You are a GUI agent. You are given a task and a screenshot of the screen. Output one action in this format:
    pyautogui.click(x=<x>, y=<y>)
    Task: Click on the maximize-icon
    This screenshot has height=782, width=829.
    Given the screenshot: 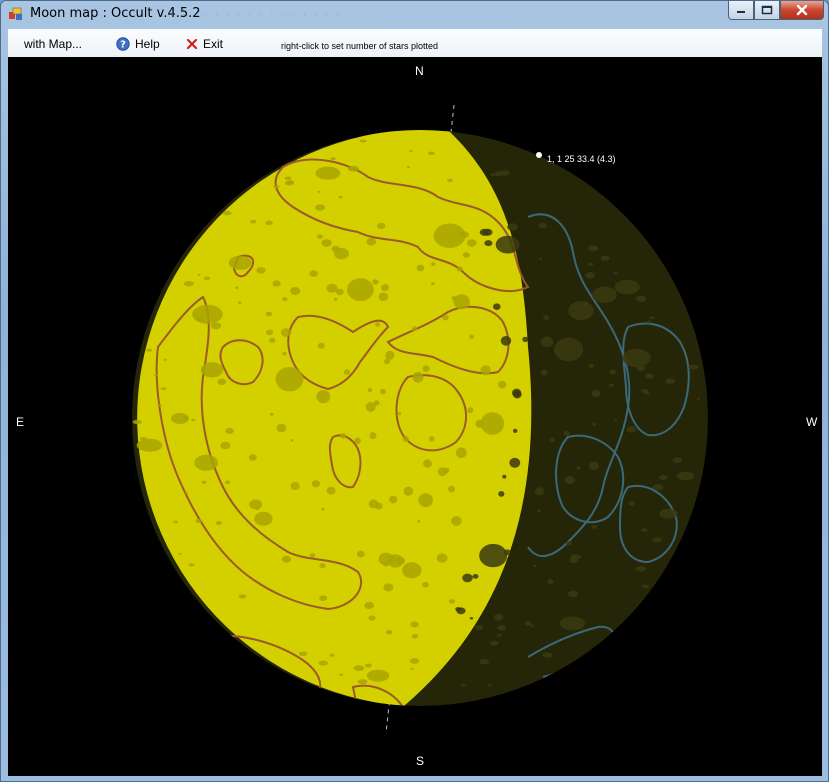 What is the action you would take?
    pyautogui.click(x=767, y=10)
    